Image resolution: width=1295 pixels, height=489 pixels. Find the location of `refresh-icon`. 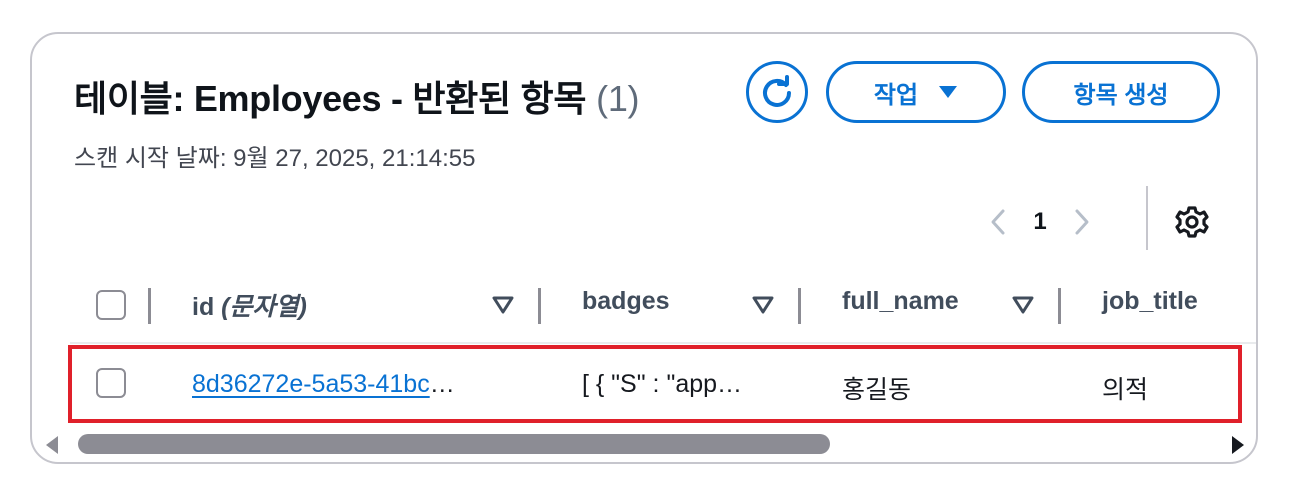

refresh-icon is located at coordinates (777, 91).